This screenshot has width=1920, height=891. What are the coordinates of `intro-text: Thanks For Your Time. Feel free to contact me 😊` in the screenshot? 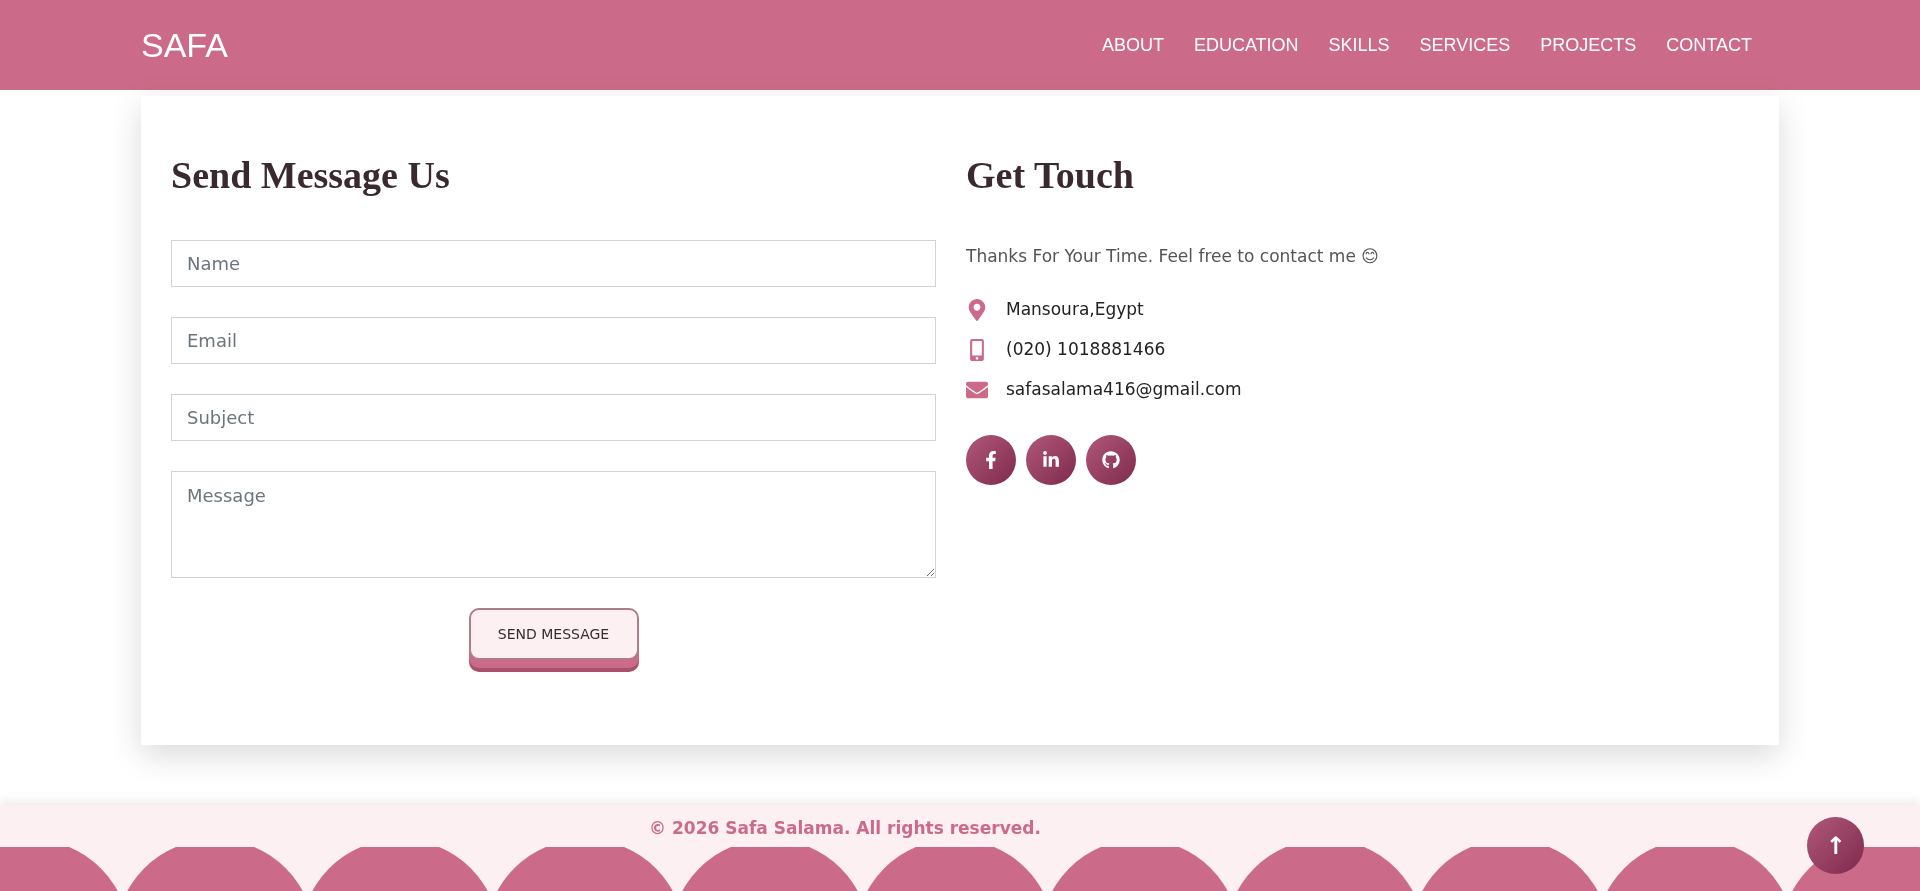 It's located at (1173, 256).